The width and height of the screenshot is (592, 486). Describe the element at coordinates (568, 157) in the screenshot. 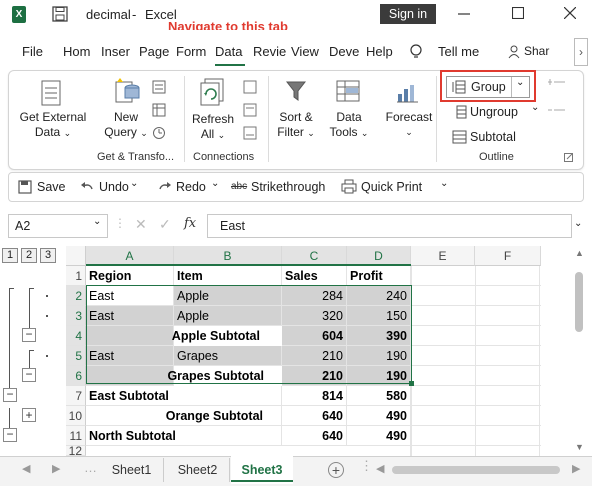

I see `dialog-launcher-icon` at that location.